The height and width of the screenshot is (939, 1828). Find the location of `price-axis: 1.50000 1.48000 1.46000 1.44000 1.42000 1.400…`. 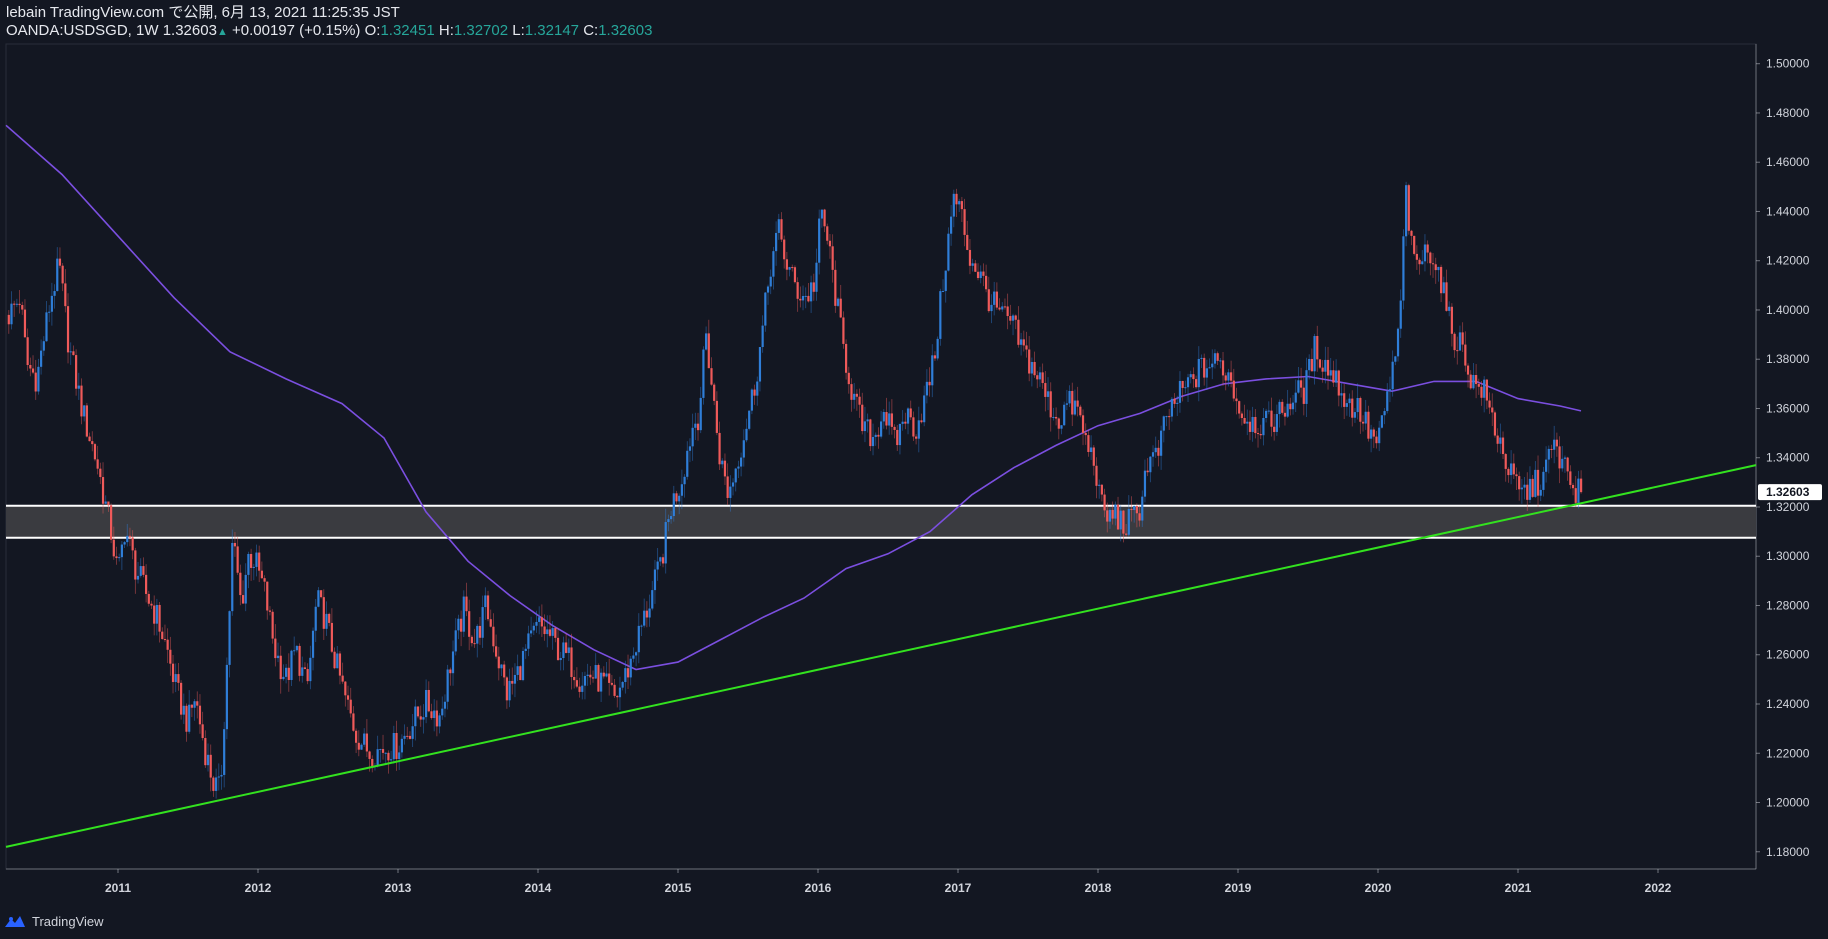

price-axis: 1.50000 1.48000 1.46000 1.44000 1.42000 1.400… is located at coordinates (1789, 458).